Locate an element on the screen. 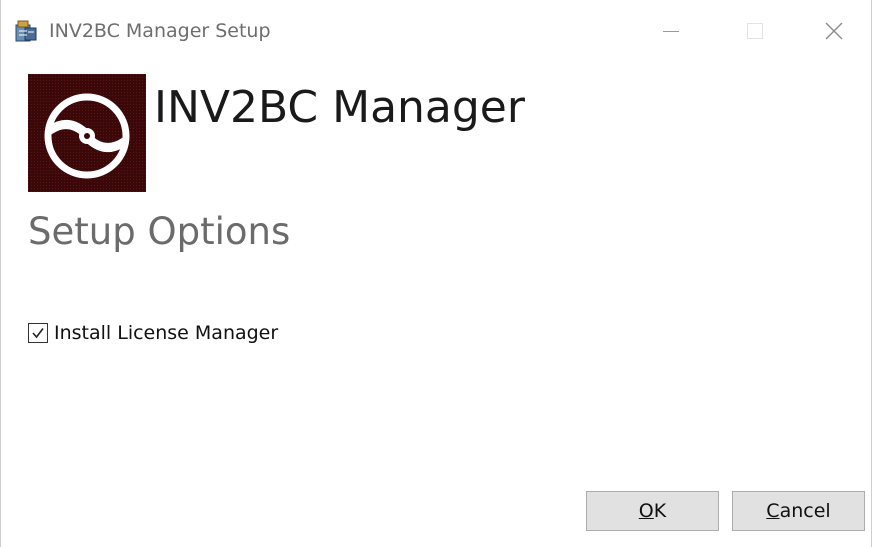  cancel-button: Cancel is located at coordinates (798, 511).